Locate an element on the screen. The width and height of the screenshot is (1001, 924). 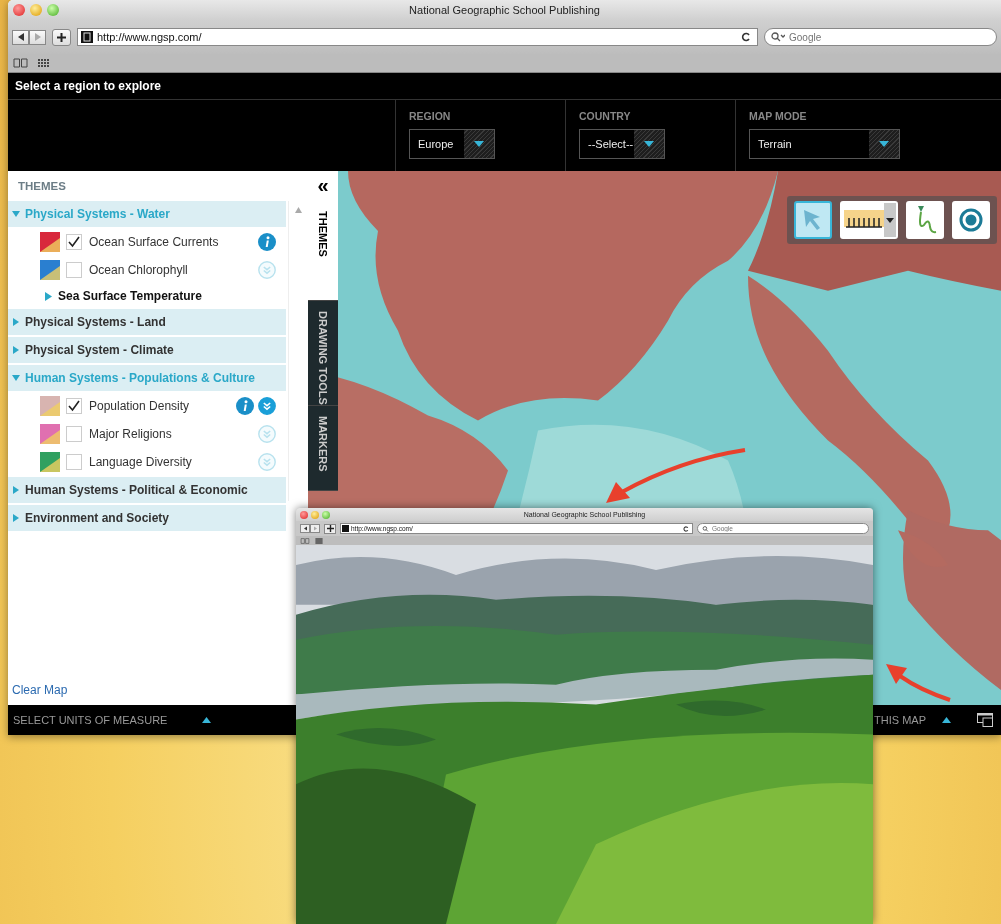
ruler-tool-button is located at coordinates (869, 220).